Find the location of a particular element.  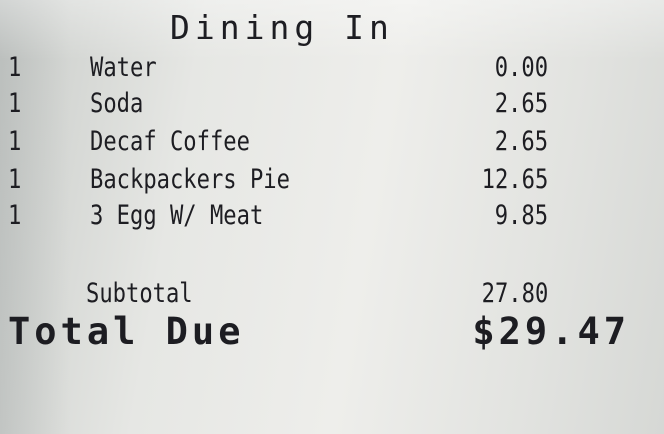

receipt-heading: Dining In is located at coordinates (282, 27).